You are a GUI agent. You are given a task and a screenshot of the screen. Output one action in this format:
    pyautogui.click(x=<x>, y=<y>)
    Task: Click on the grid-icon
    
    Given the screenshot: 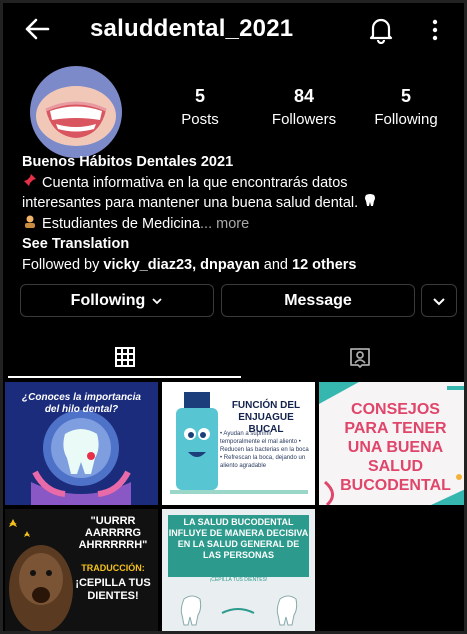 What is the action you would take?
    pyautogui.click(x=124, y=357)
    